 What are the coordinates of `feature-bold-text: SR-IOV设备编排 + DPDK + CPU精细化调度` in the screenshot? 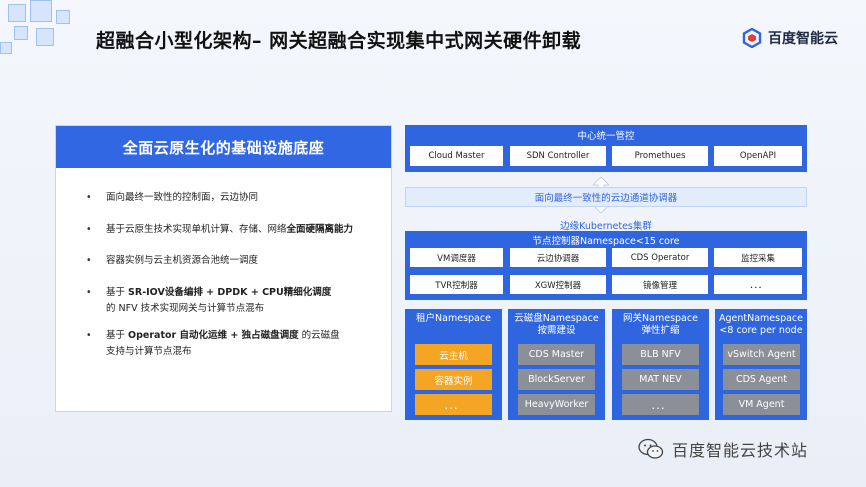 It's located at (230, 293).